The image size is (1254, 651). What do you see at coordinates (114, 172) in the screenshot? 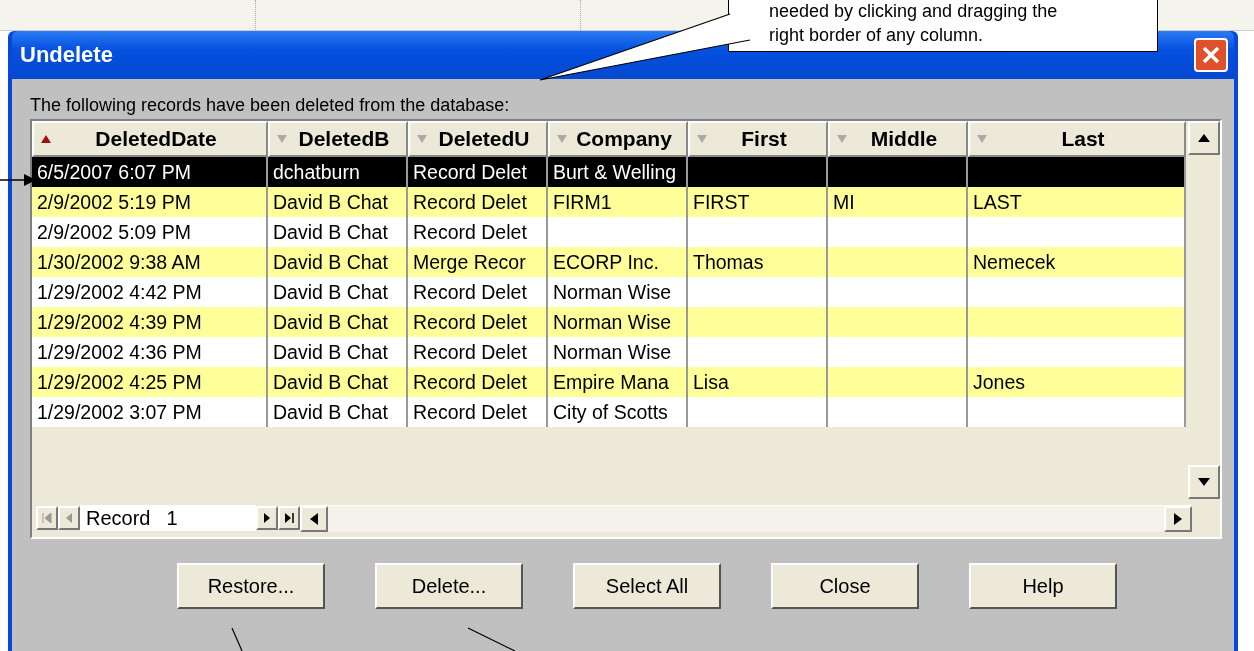
I see `table-cell: 6/5/2007 6:07 PM` at bounding box center [114, 172].